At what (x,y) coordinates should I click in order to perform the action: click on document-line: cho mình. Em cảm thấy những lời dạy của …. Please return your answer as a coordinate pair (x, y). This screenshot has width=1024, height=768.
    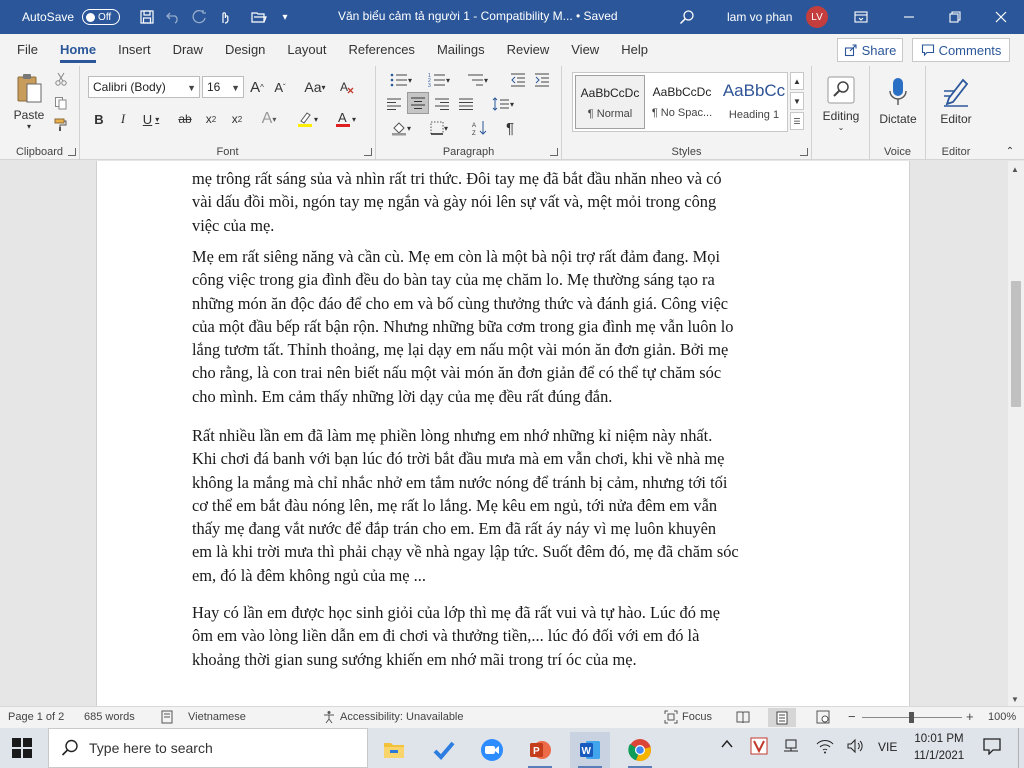
    Looking at the image, I should click on (504, 396).